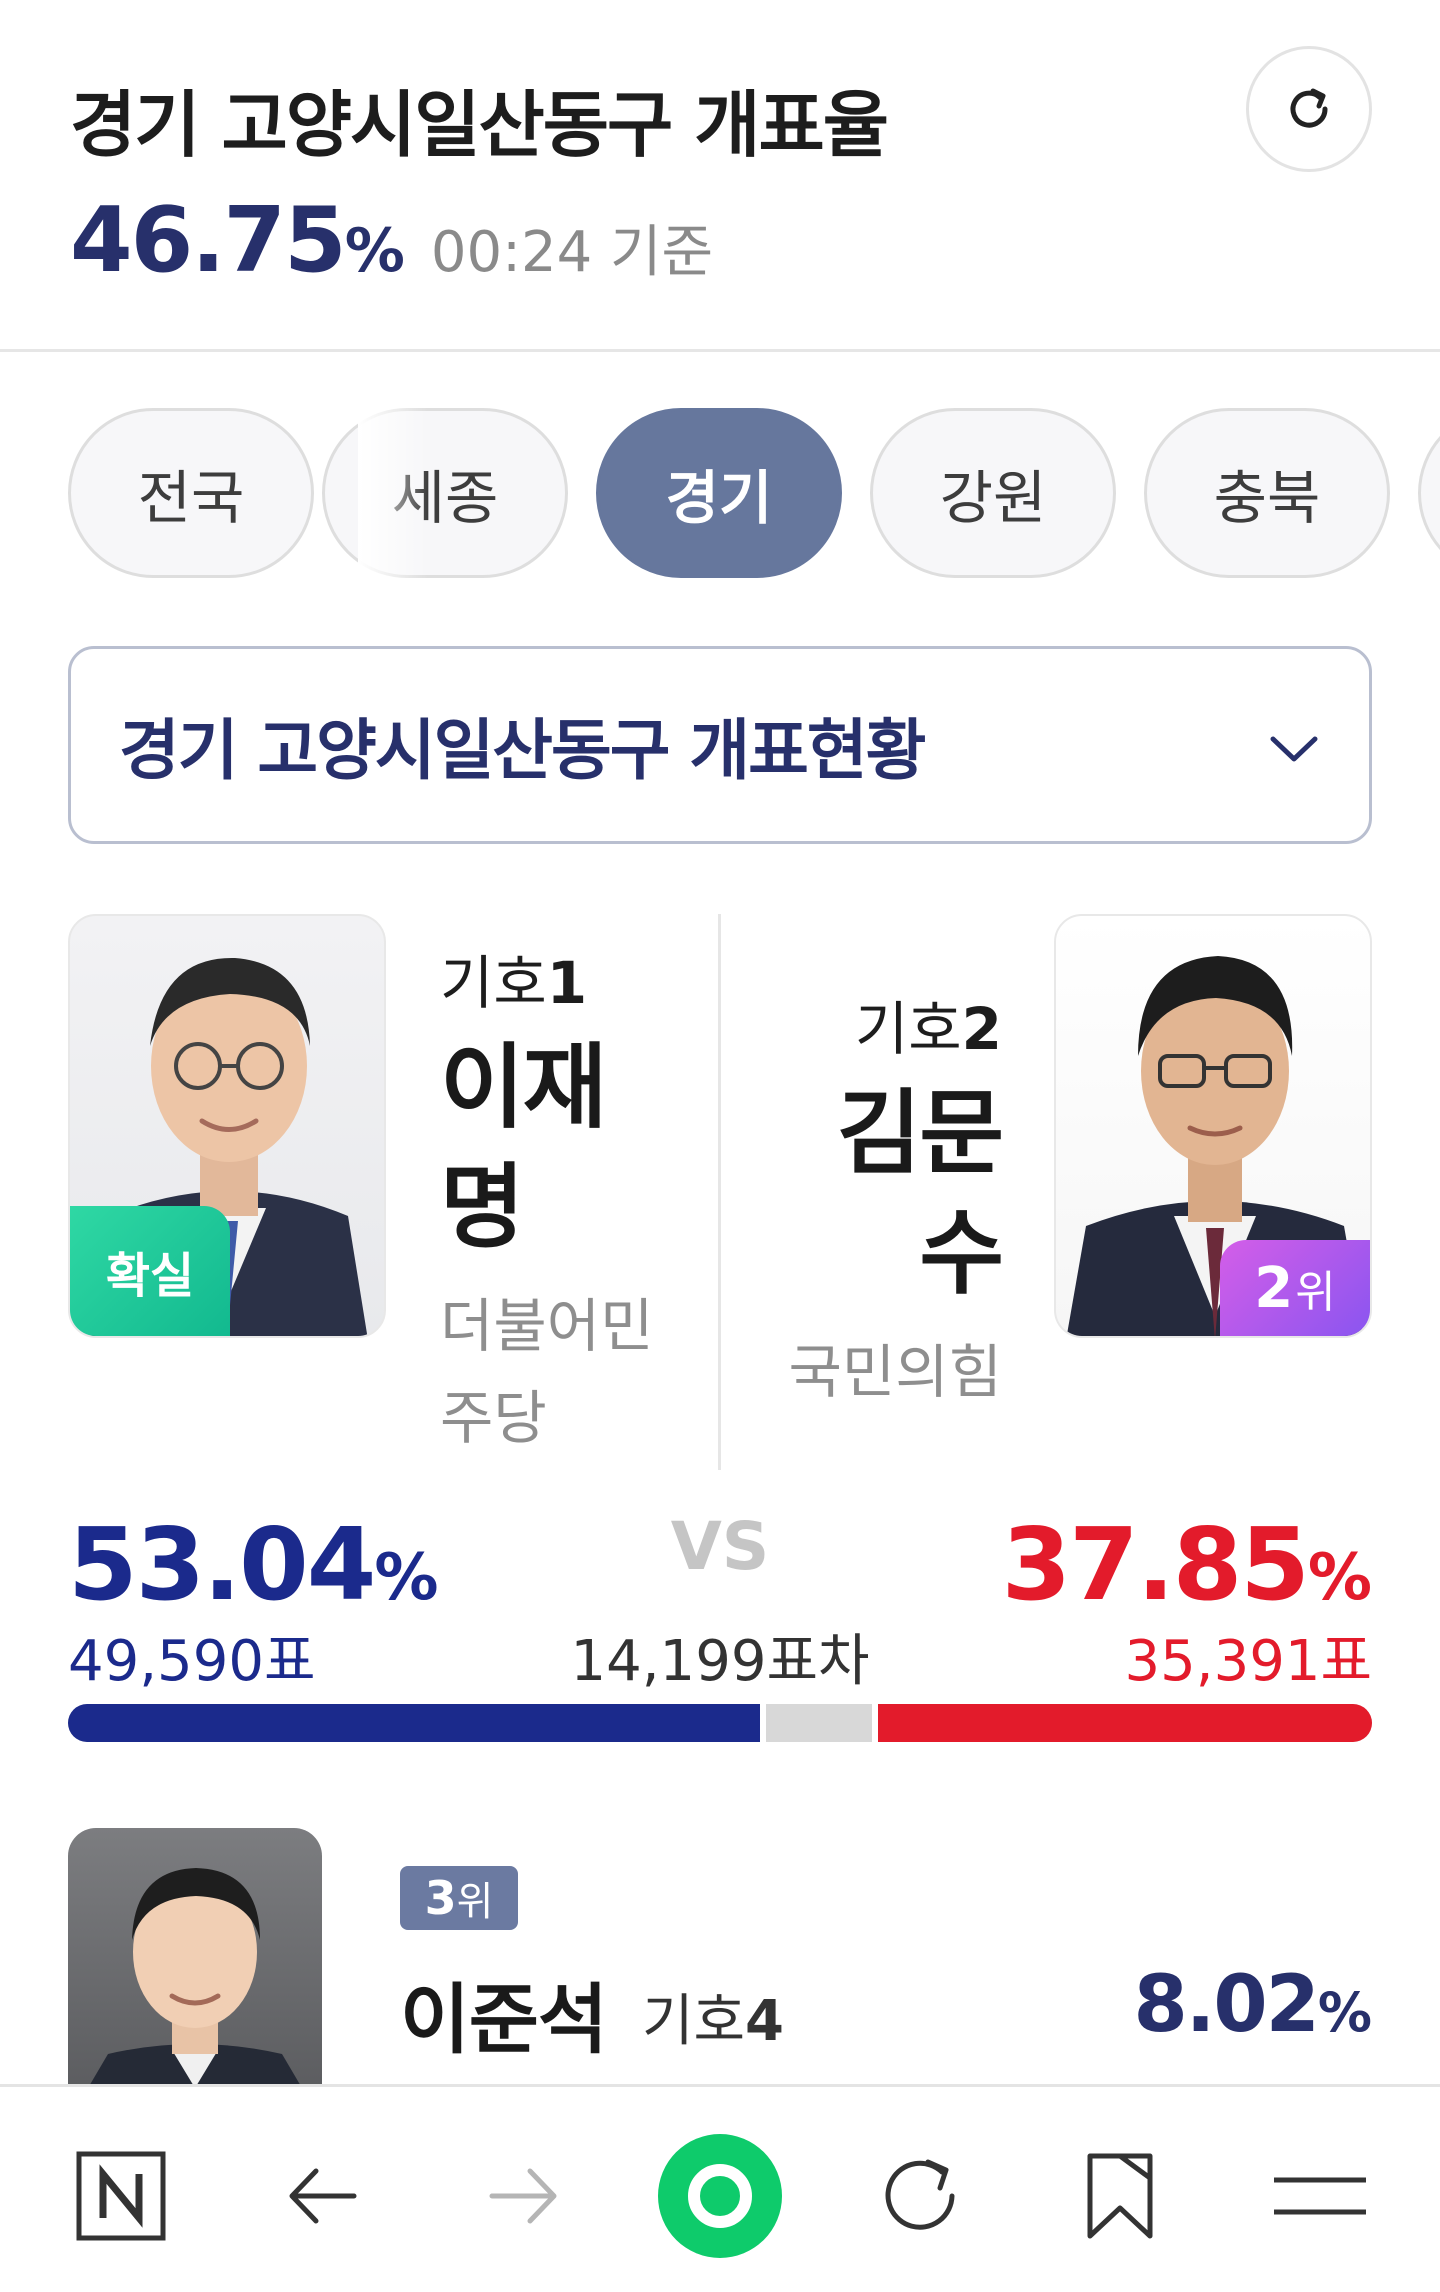 This screenshot has height=2292, width=1440. Describe the element at coordinates (504, 2019) in the screenshot. I see `candidate-3-name: 이준석` at that location.